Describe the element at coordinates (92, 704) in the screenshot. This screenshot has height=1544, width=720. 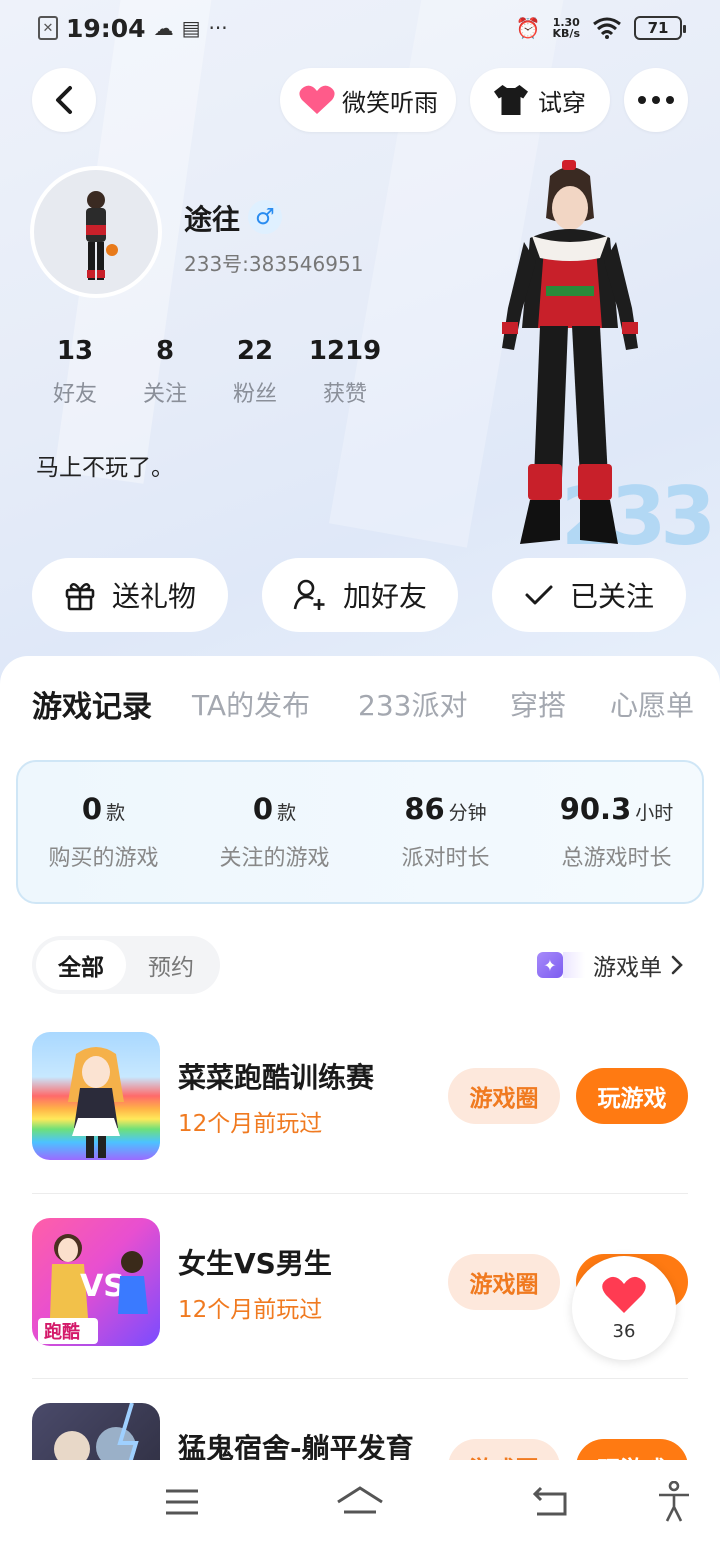
I see `tab-game-records: 游戏记录` at that location.